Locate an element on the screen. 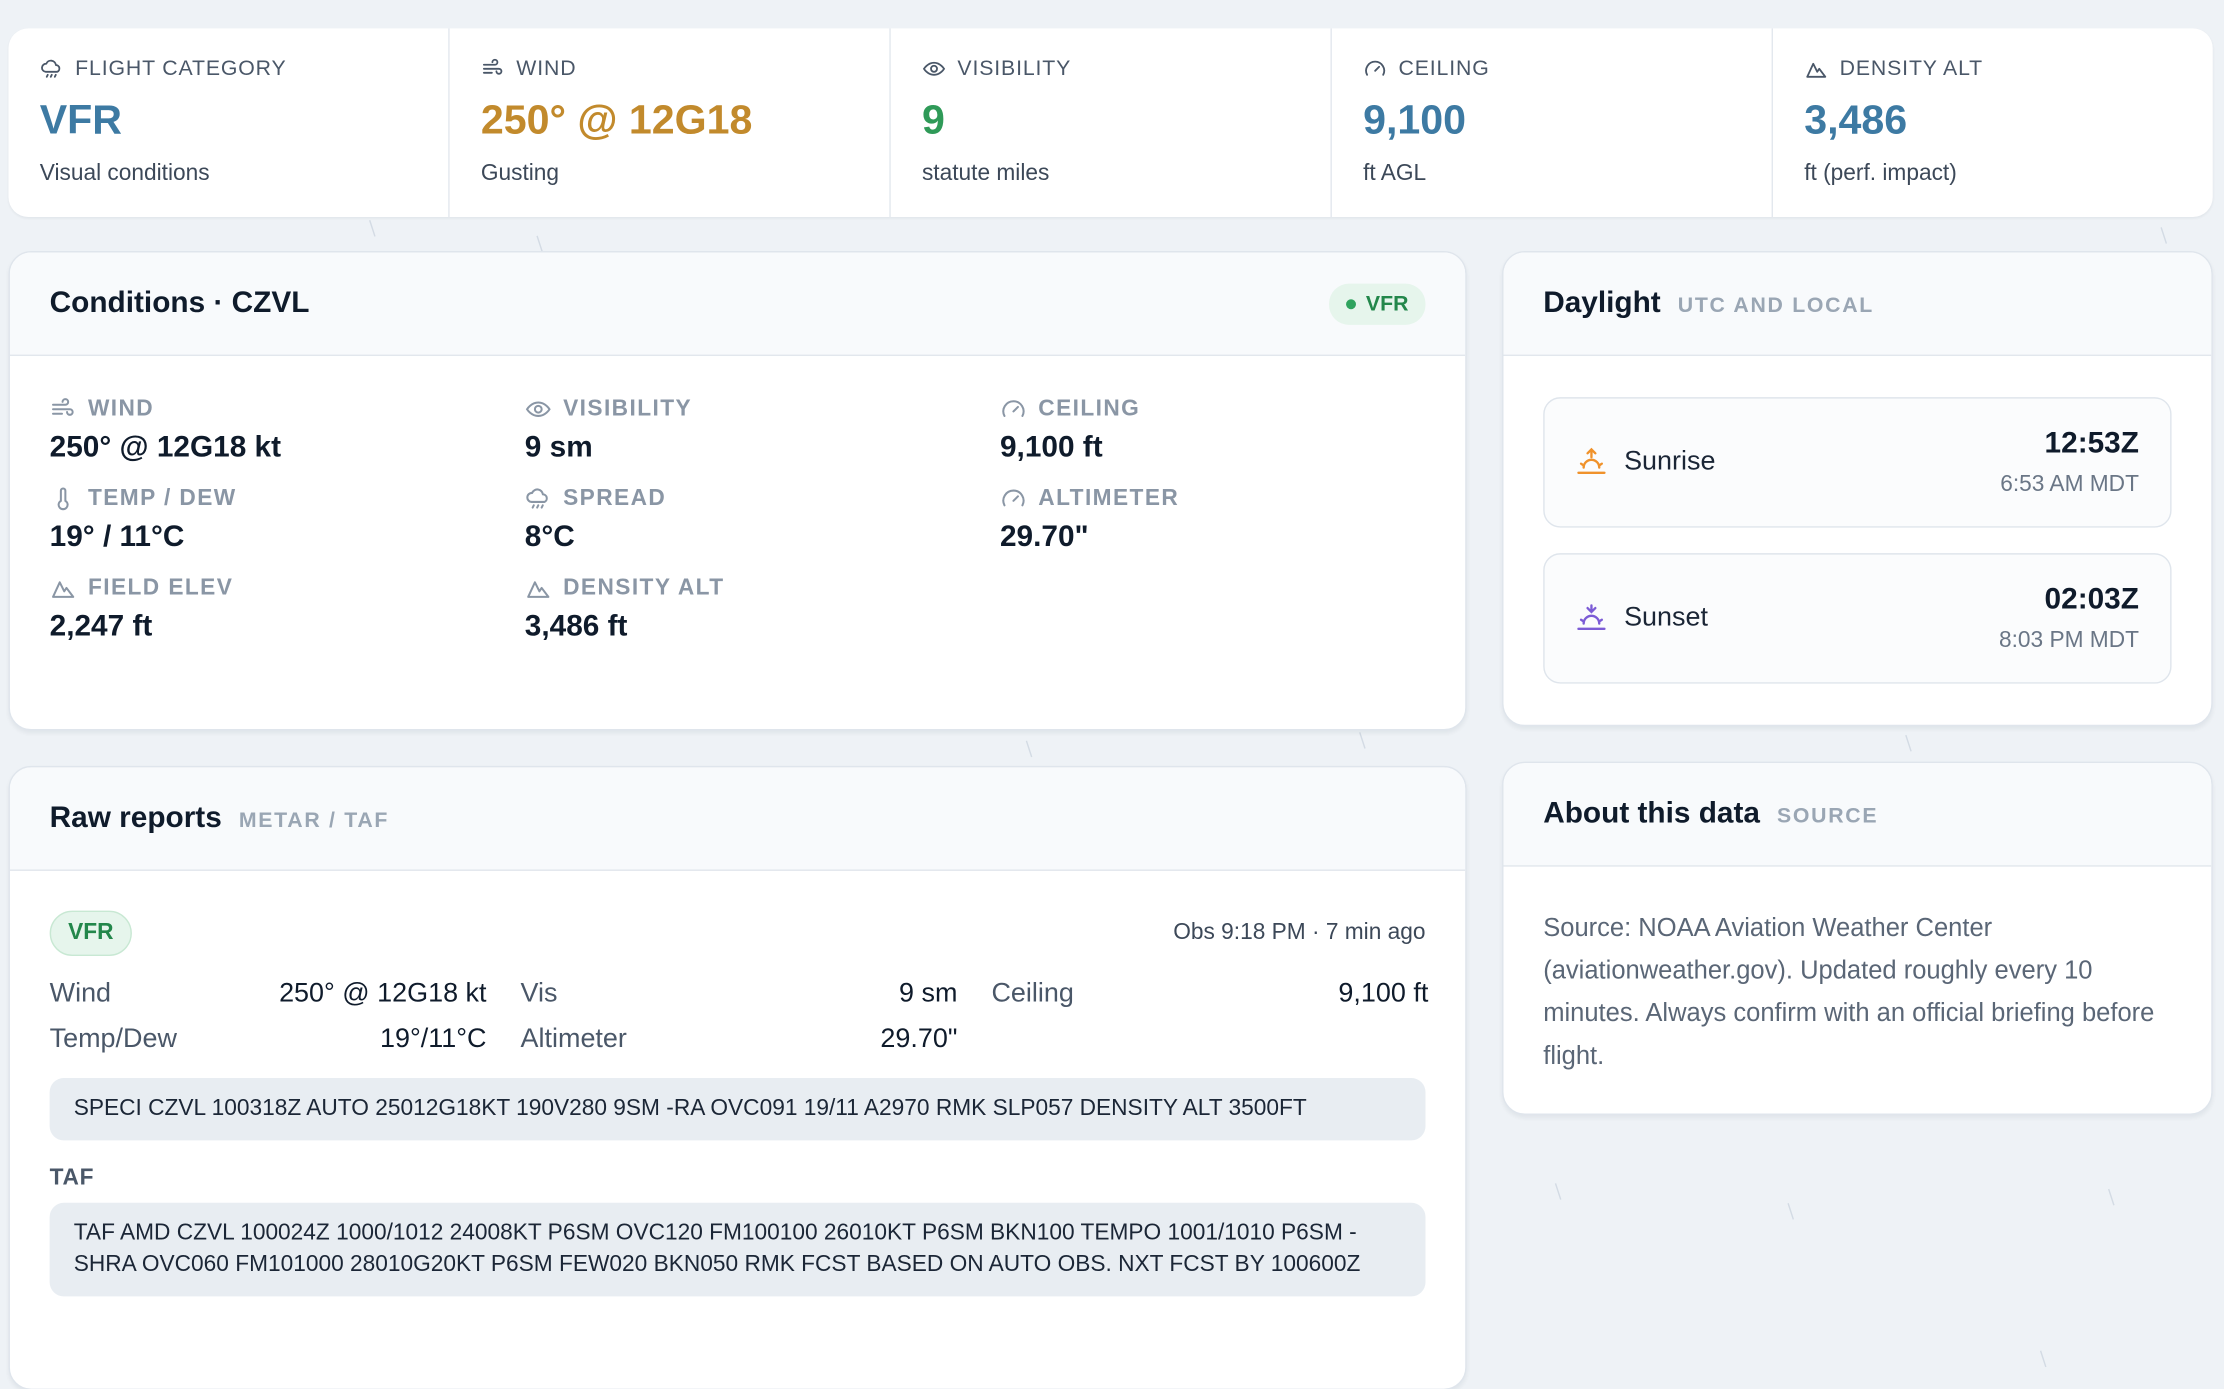 The width and height of the screenshot is (2224, 1389). stat-value: 3,486 is located at coordinates (1856, 120).